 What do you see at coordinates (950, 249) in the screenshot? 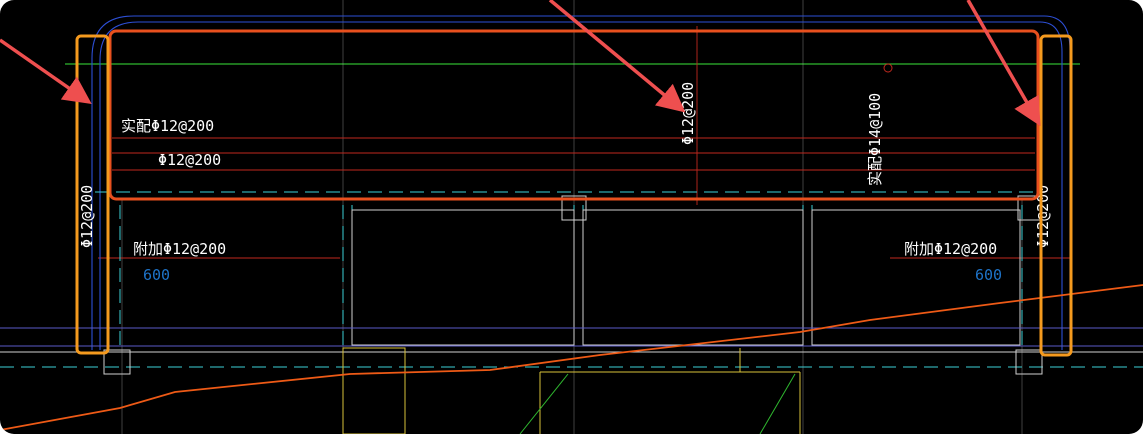
I see `label-right-add: 附加Φ12@200` at bounding box center [950, 249].